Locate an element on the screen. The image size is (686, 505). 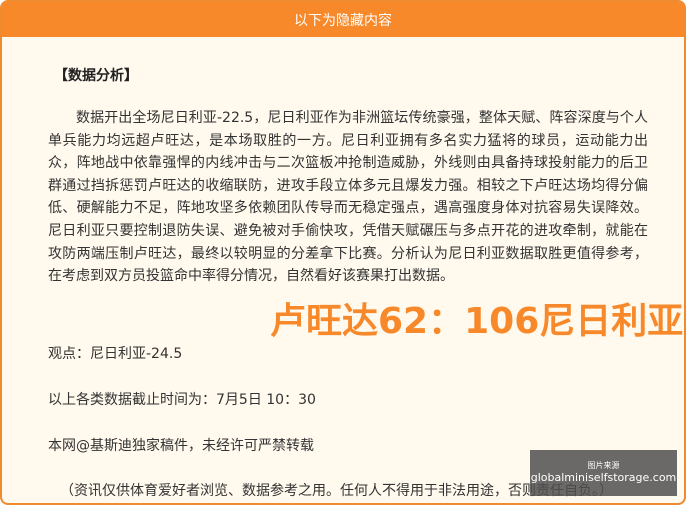
viewpoint-line: 观点：尼日利亚-24.5 is located at coordinates (115, 354).